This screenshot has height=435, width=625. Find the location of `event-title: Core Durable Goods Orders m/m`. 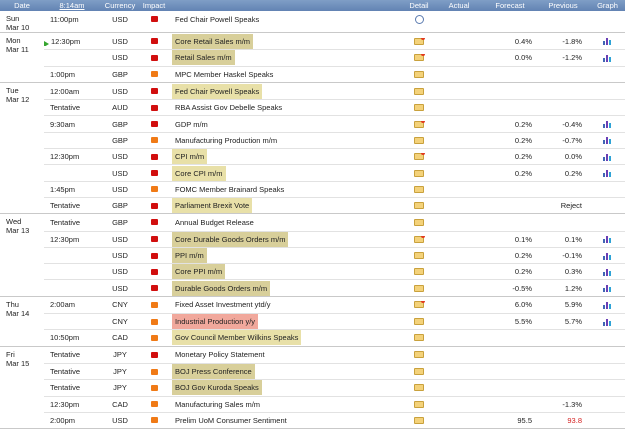

event-title: Core Durable Goods Orders m/m is located at coordinates (286, 239).